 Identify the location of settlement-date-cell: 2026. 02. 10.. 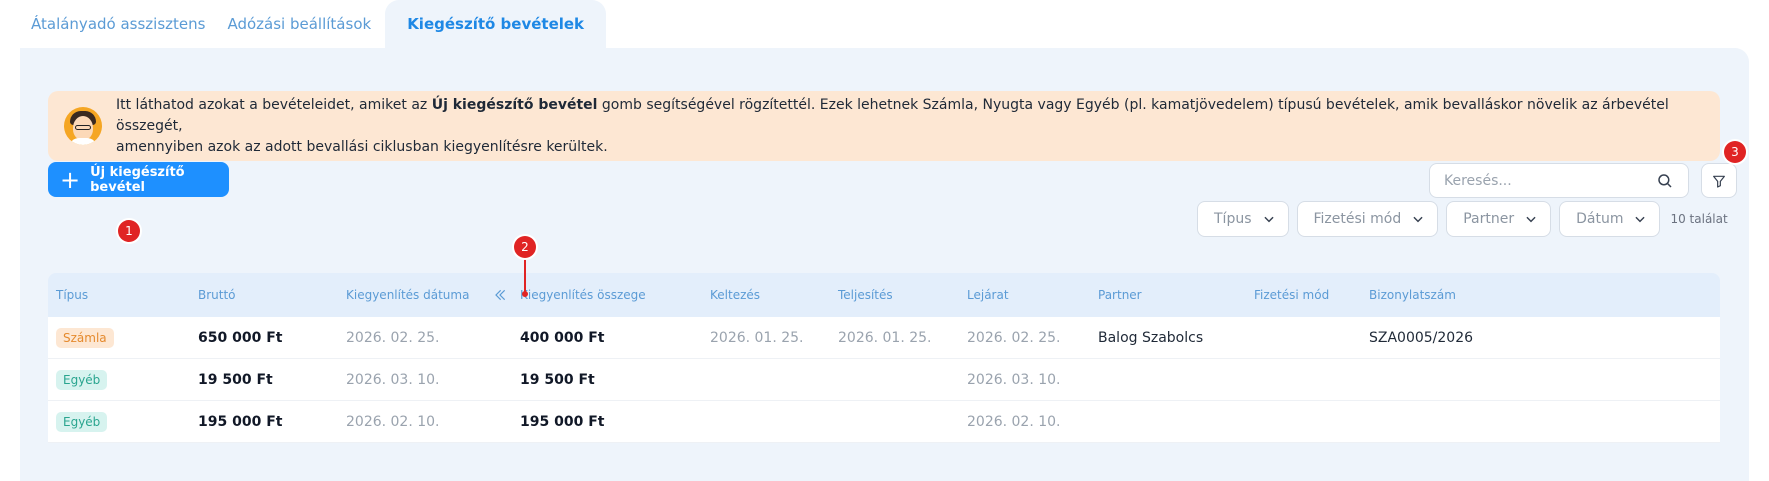
(393, 422).